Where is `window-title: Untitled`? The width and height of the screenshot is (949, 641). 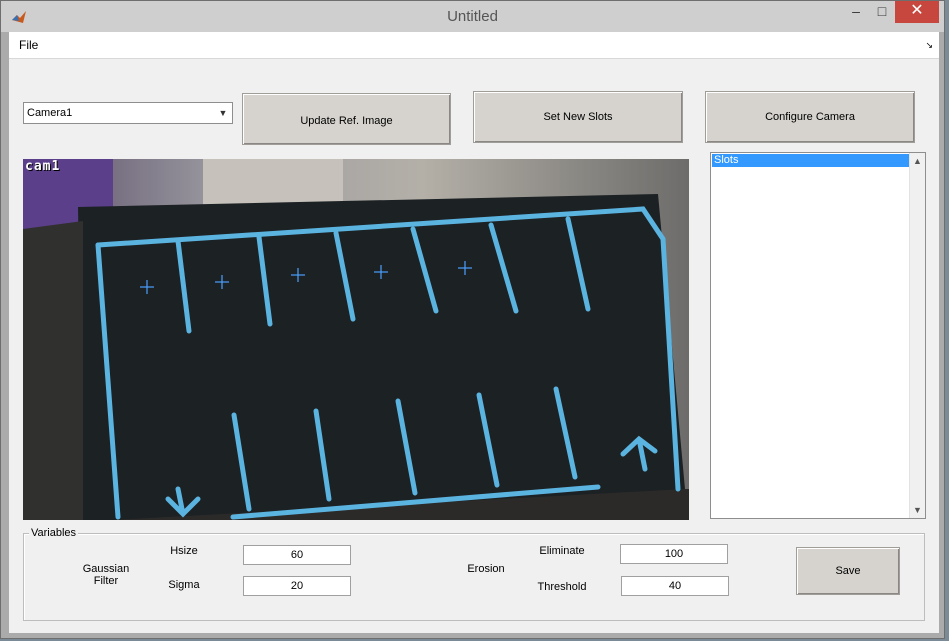 window-title: Untitled is located at coordinates (472, 16).